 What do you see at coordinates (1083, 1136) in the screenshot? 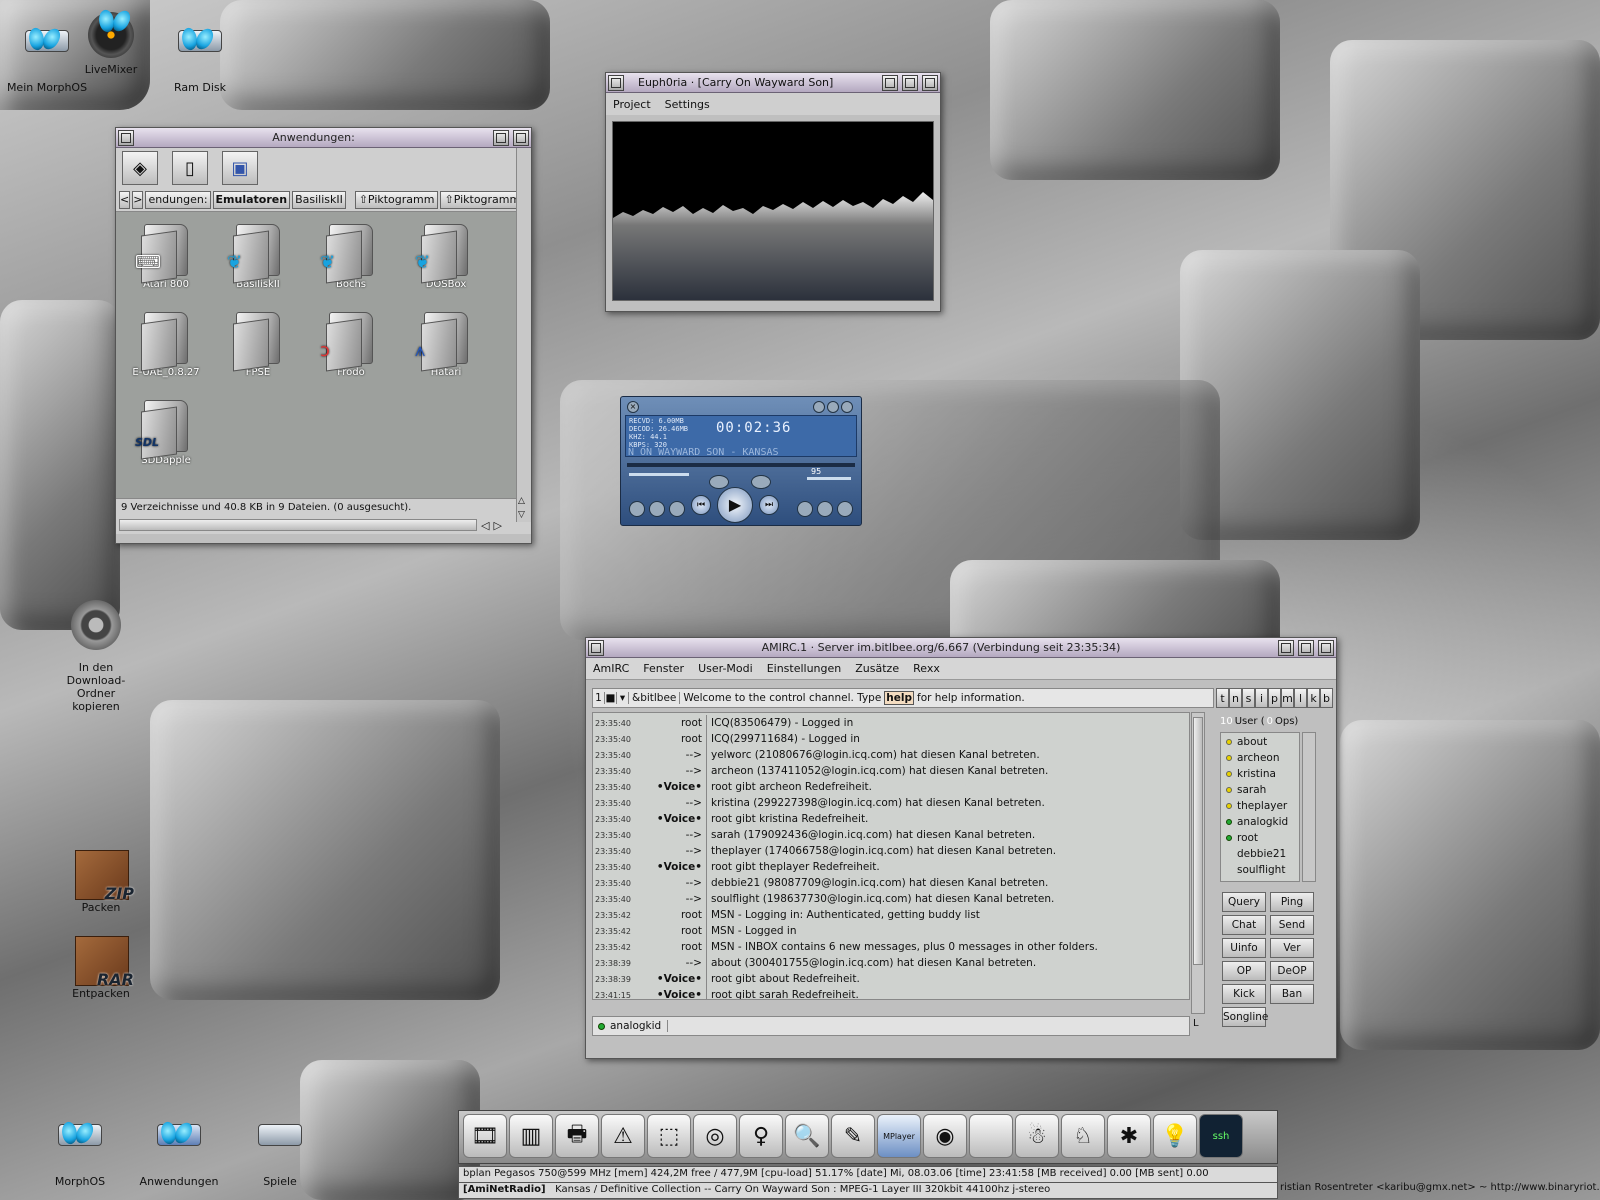
I see `donkey-icon: ♘` at bounding box center [1083, 1136].